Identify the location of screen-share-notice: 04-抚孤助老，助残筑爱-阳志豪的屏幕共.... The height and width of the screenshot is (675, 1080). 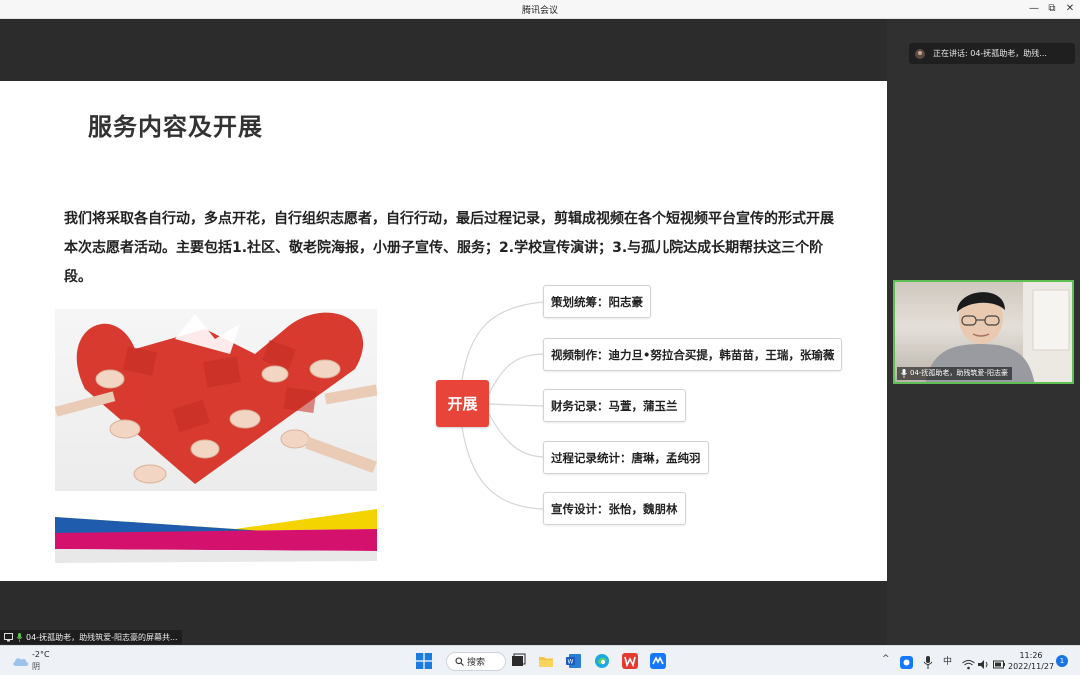
(91, 637).